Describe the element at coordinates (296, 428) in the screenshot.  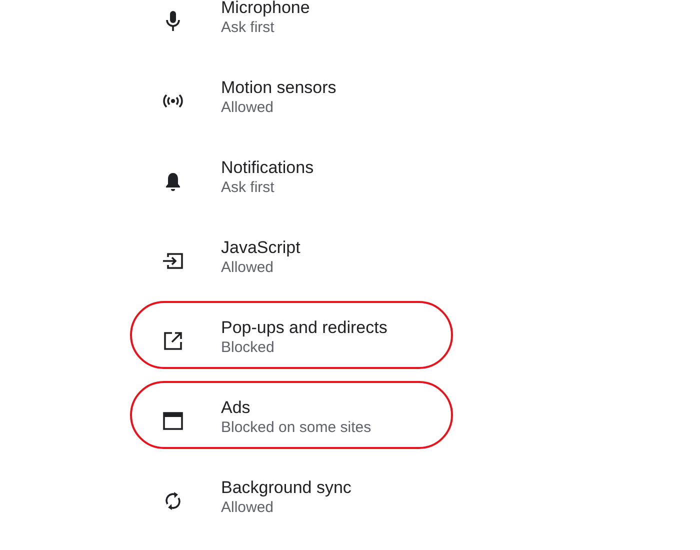
I see `setting-status: Blocked on some sites` at that location.